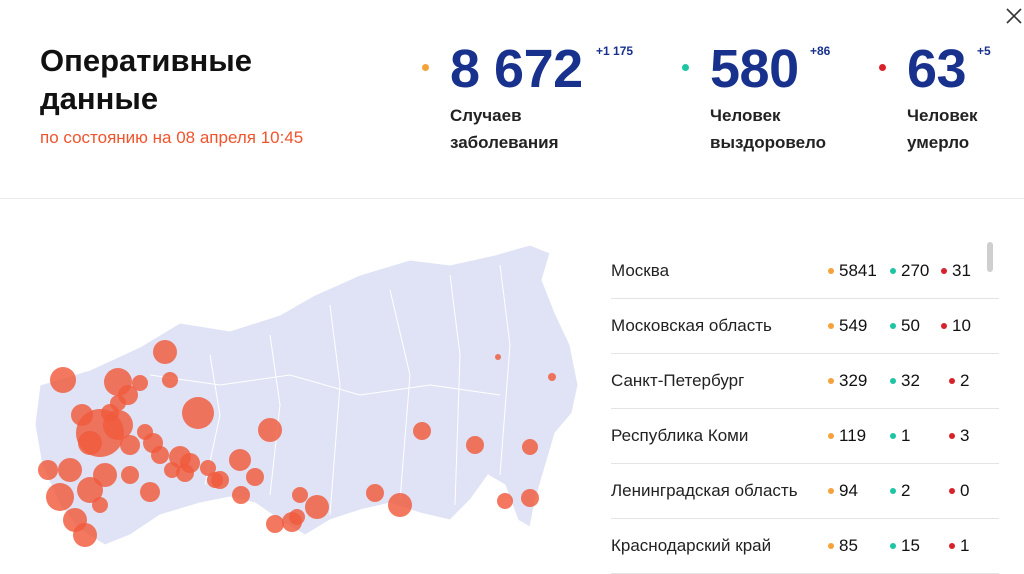 This screenshot has width=1024, height=574. Describe the element at coordinates (805, 436) in the screenshot. I see `table-row: Республика Коми 119 1 3` at that location.